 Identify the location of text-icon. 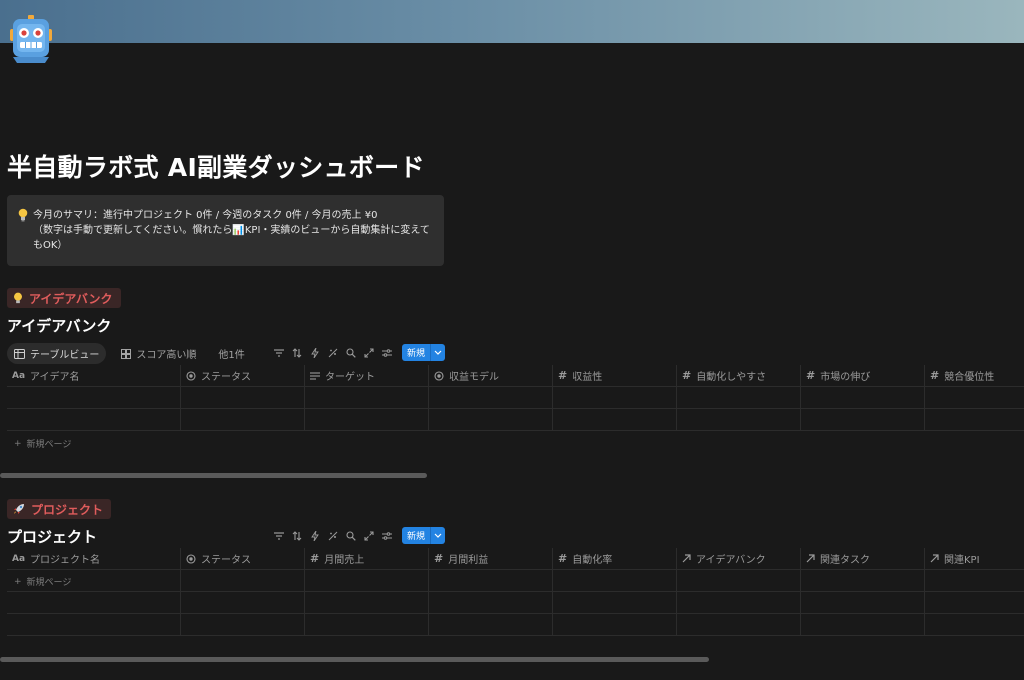
(315, 375).